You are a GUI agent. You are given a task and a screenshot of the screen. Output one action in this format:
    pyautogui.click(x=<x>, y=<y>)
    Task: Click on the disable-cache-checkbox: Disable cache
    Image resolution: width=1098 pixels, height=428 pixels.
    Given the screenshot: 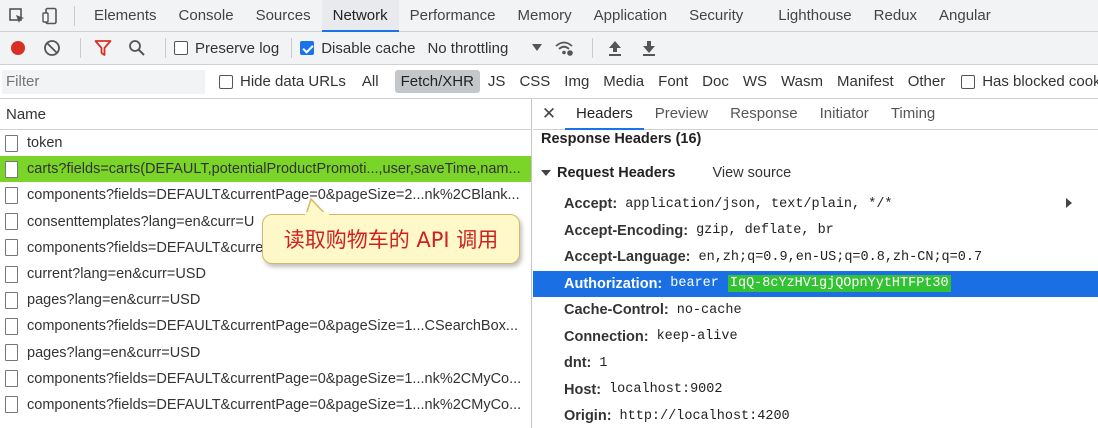 What is the action you would take?
    pyautogui.click(x=357, y=48)
    